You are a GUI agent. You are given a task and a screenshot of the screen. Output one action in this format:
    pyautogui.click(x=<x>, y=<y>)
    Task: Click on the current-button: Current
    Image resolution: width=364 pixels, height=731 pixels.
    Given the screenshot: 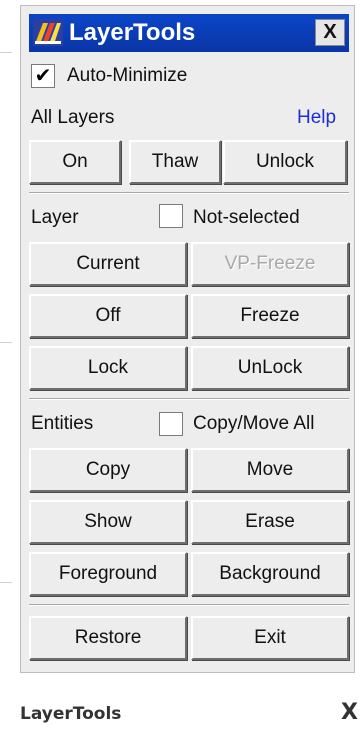 What is the action you would take?
    pyautogui.click(x=108, y=264)
    